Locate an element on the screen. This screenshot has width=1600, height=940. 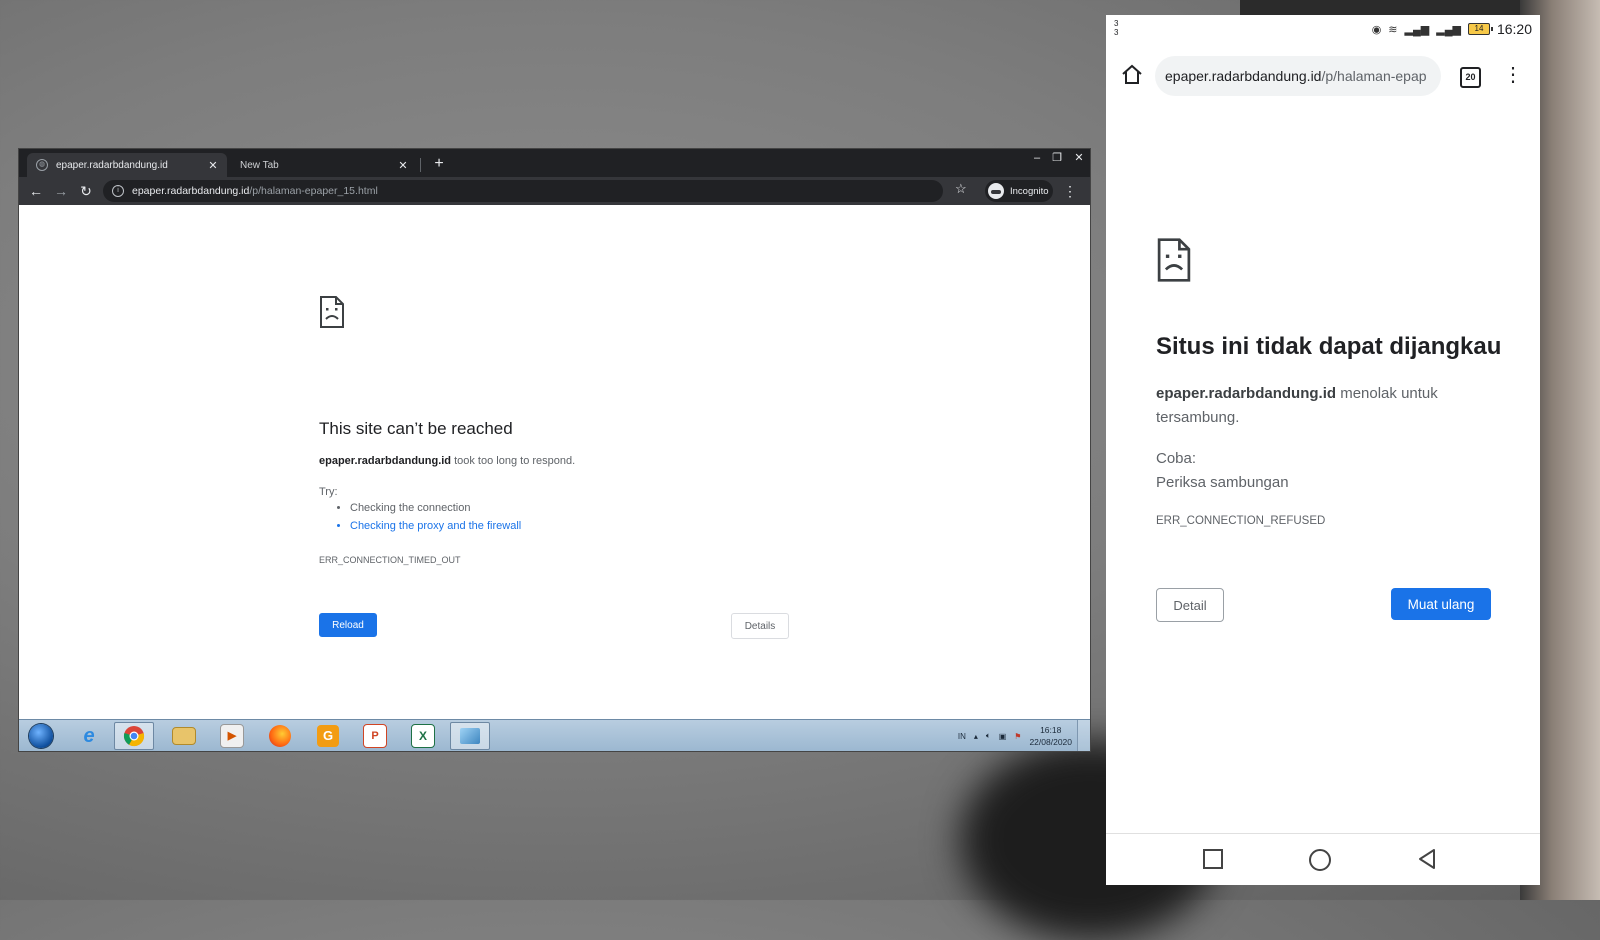
start-button is located at coordinates (41, 736).